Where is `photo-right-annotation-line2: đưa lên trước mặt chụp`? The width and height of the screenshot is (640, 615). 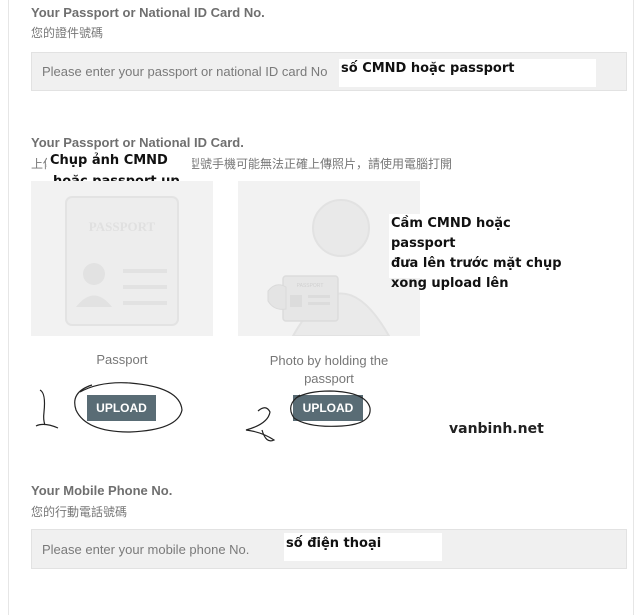
photo-right-annotation-line2: đưa lên trước mặt chụp is located at coordinates (476, 263).